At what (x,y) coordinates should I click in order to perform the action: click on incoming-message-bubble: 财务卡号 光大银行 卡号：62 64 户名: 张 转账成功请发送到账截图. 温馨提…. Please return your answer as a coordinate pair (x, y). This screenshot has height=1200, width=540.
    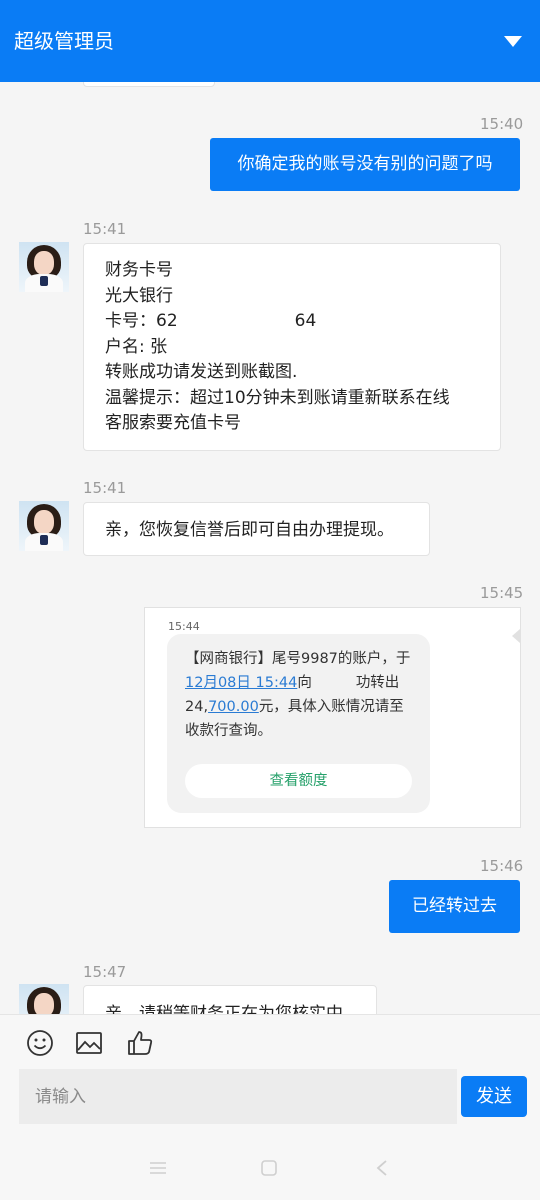
    Looking at the image, I should click on (292, 347).